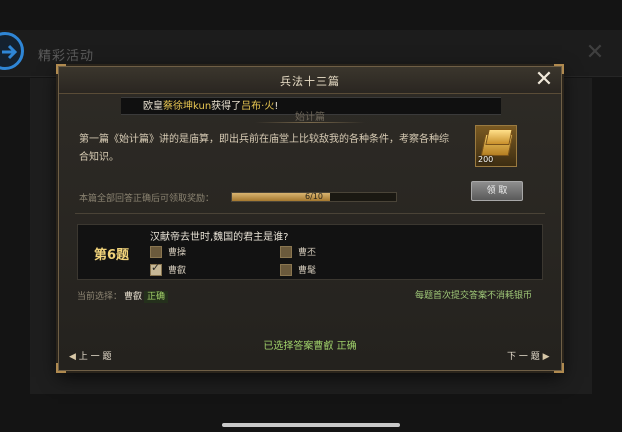 This screenshot has height=432, width=622. What do you see at coordinates (544, 357) in the screenshot?
I see `arrow-right-icon: ▶` at bounding box center [544, 357].